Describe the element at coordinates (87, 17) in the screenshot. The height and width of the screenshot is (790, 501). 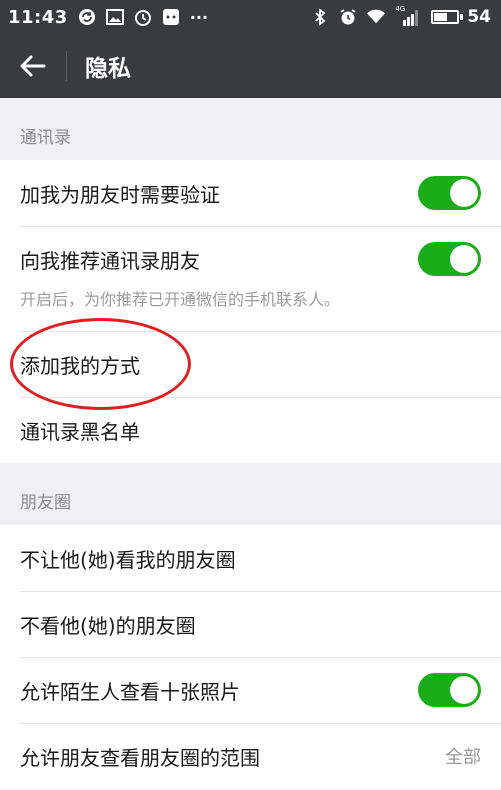
I see `sync-icon` at that location.